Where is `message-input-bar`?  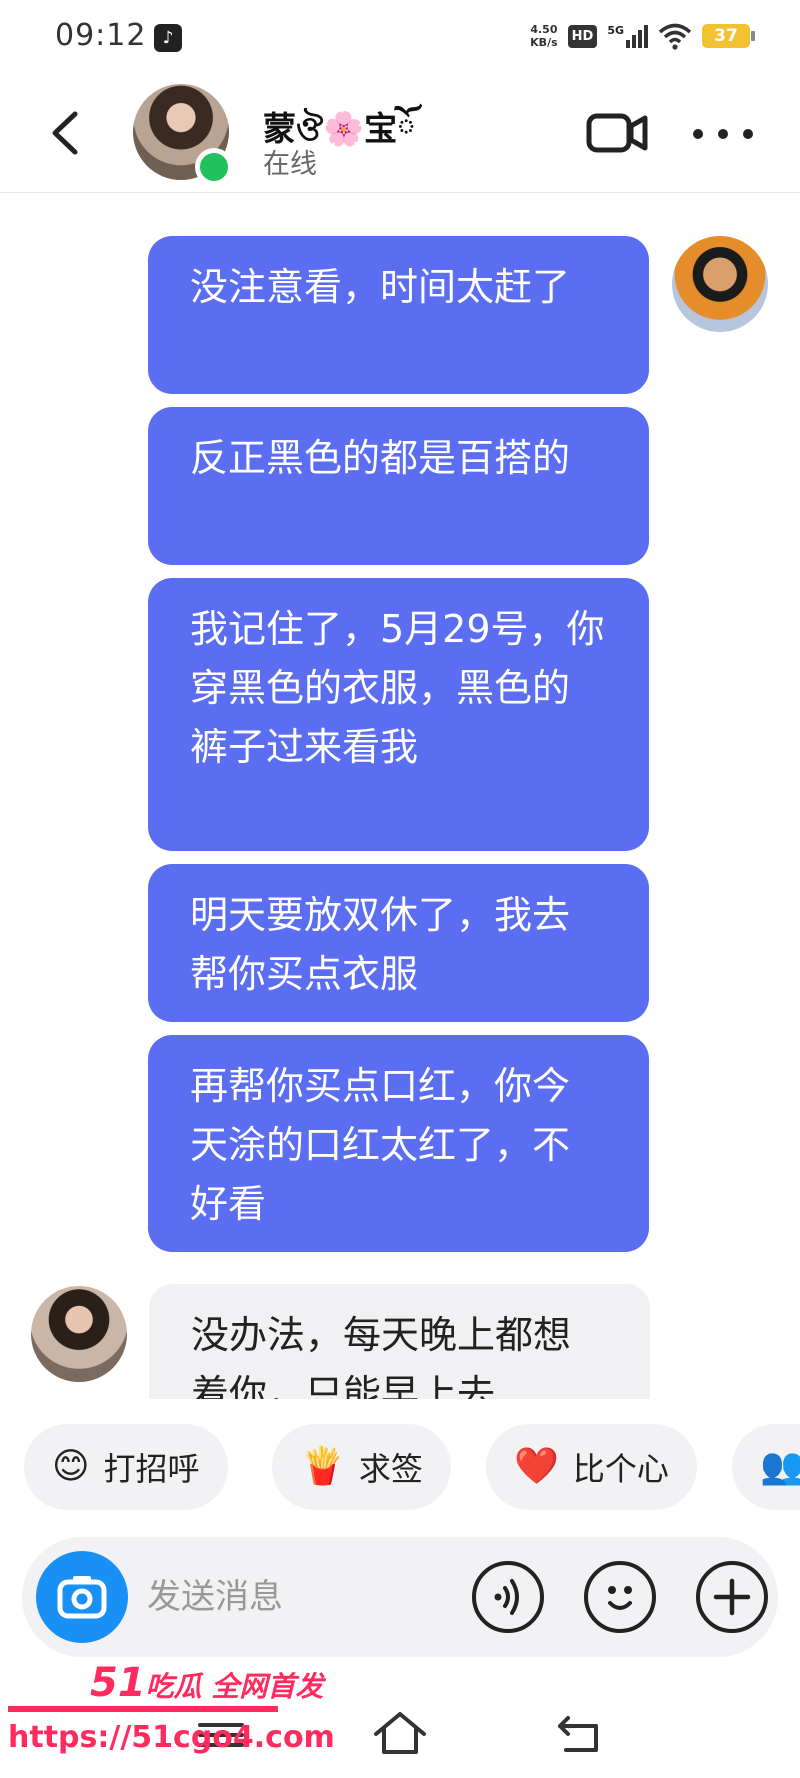 message-input-bar is located at coordinates (400, 1597).